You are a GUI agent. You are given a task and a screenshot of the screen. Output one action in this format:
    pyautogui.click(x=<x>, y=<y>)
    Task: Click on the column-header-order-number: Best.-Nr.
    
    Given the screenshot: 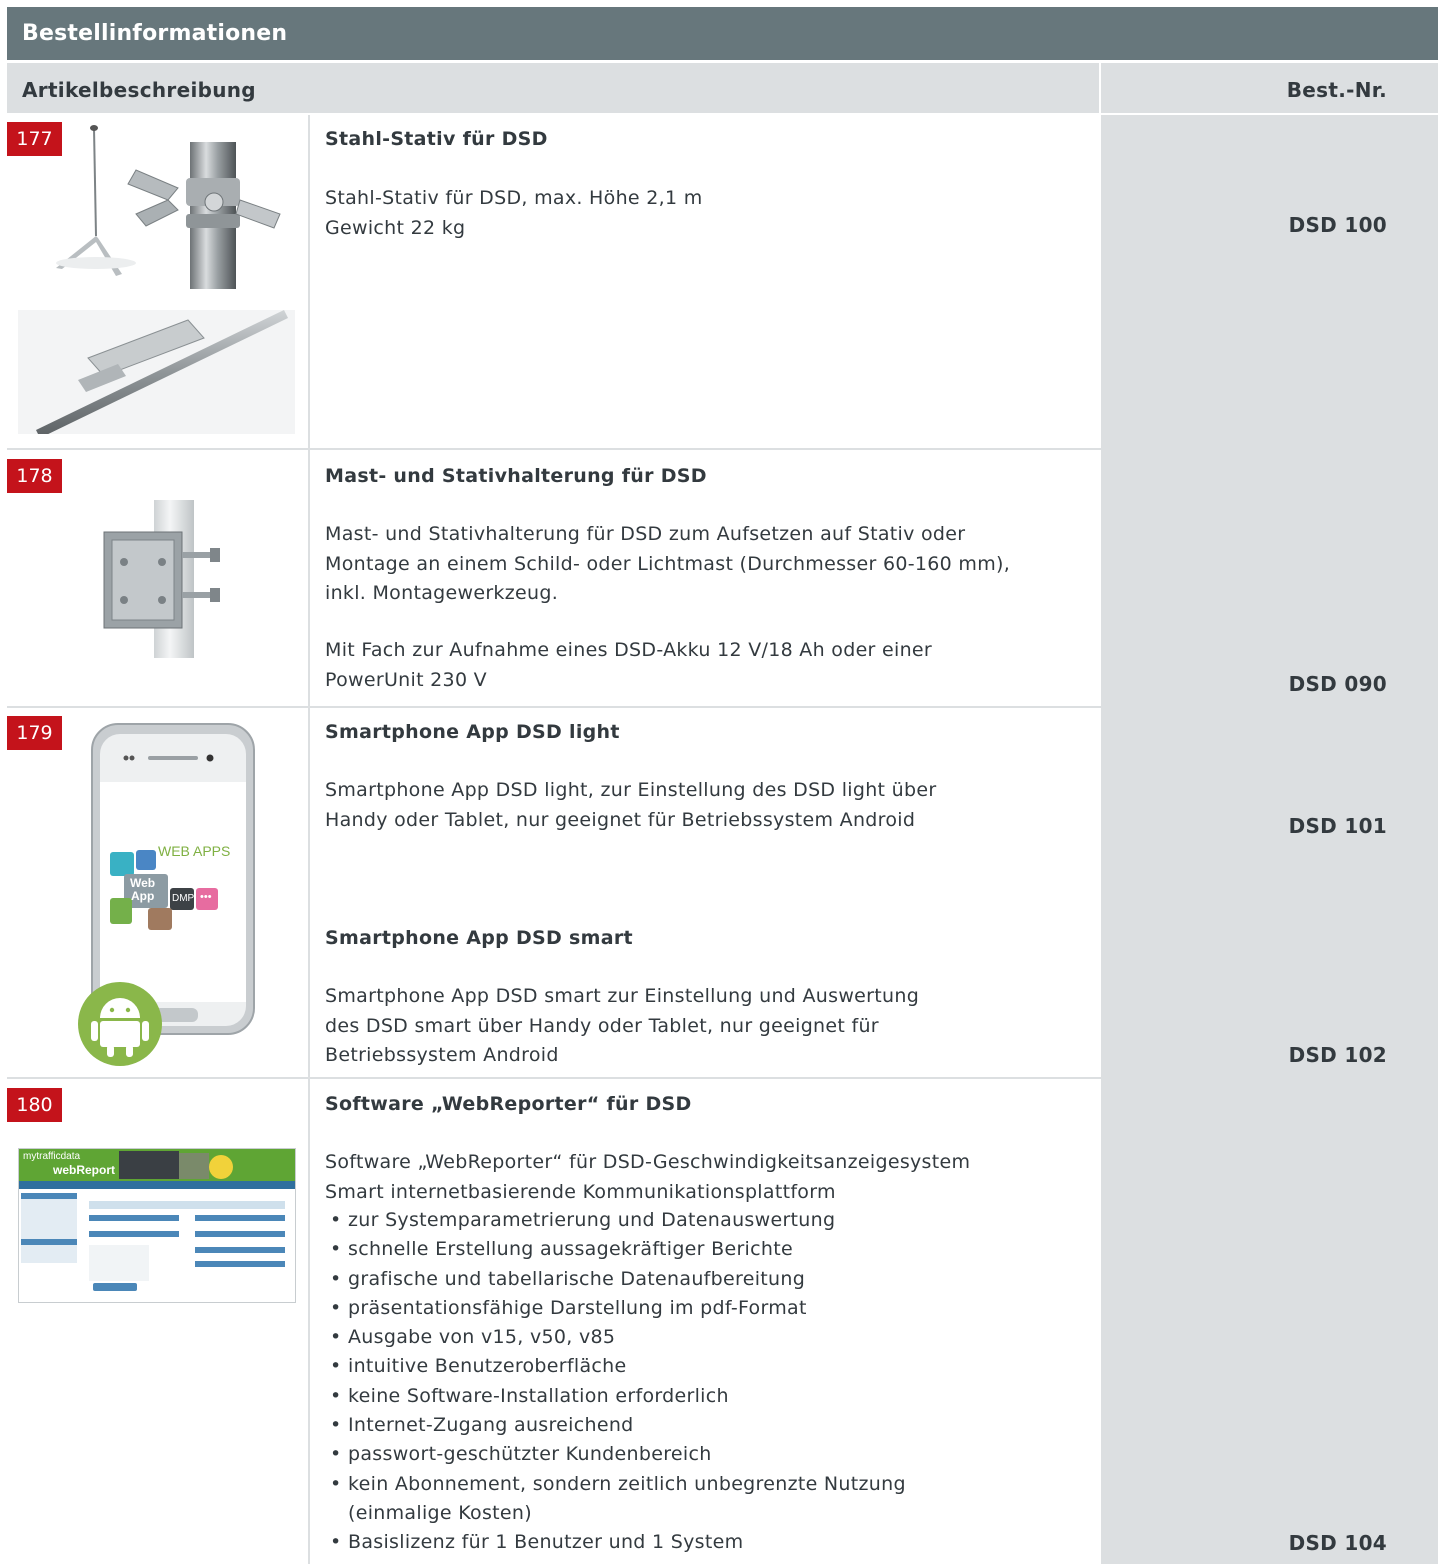 What is the action you would take?
    pyautogui.click(x=1269, y=88)
    